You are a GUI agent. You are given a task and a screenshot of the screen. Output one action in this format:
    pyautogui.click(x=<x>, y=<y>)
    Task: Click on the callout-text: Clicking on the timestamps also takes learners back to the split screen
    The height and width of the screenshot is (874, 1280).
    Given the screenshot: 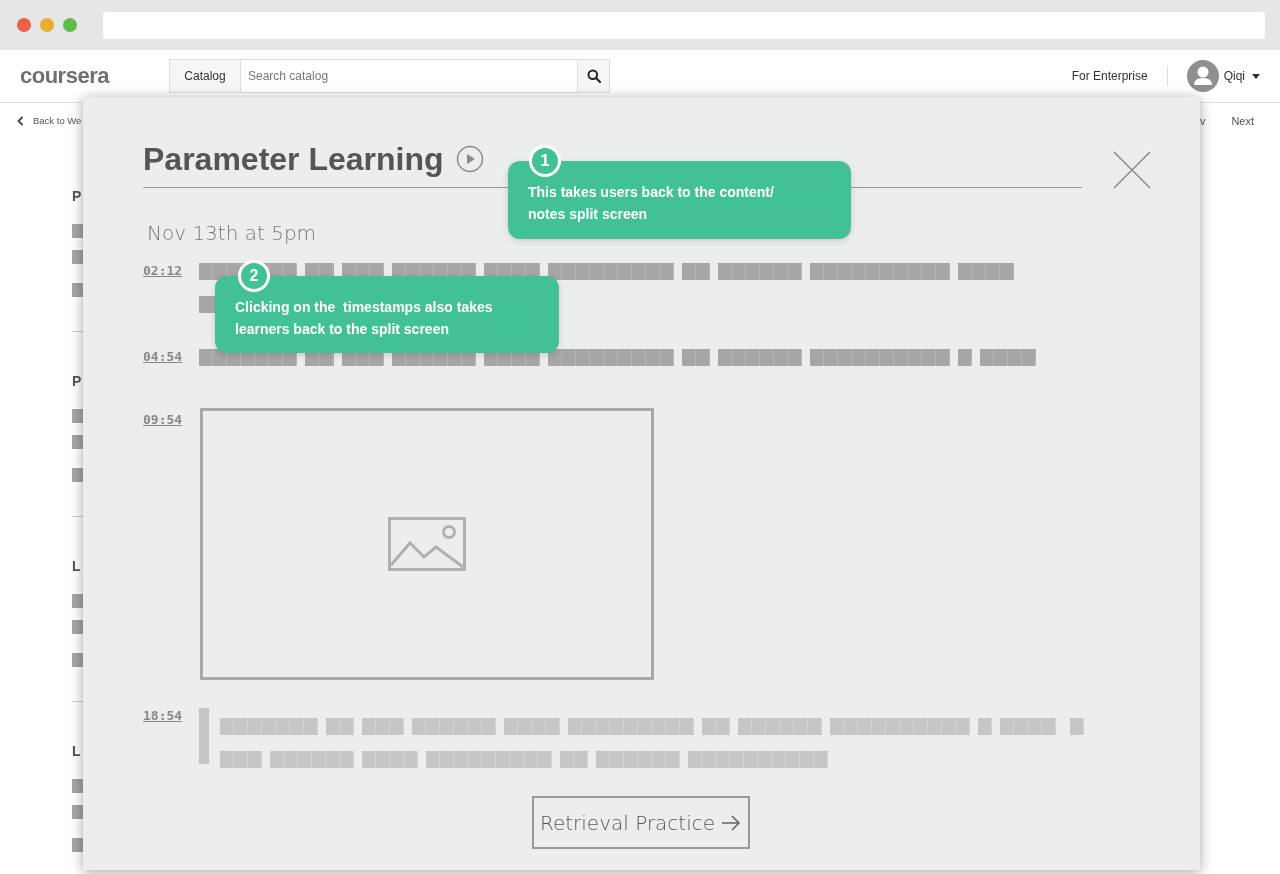 What is the action you would take?
    pyautogui.click(x=364, y=318)
    